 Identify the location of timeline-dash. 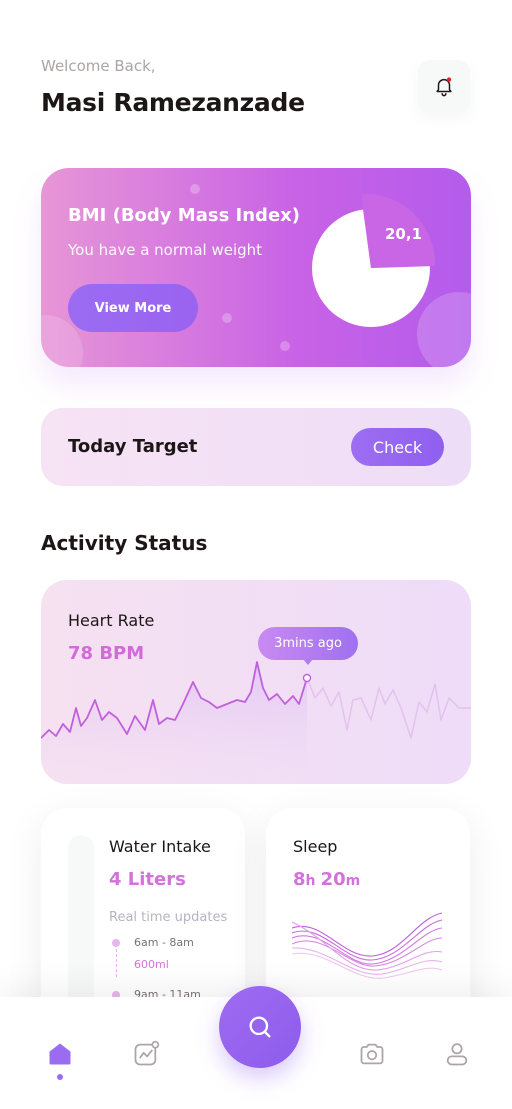
(116, 963).